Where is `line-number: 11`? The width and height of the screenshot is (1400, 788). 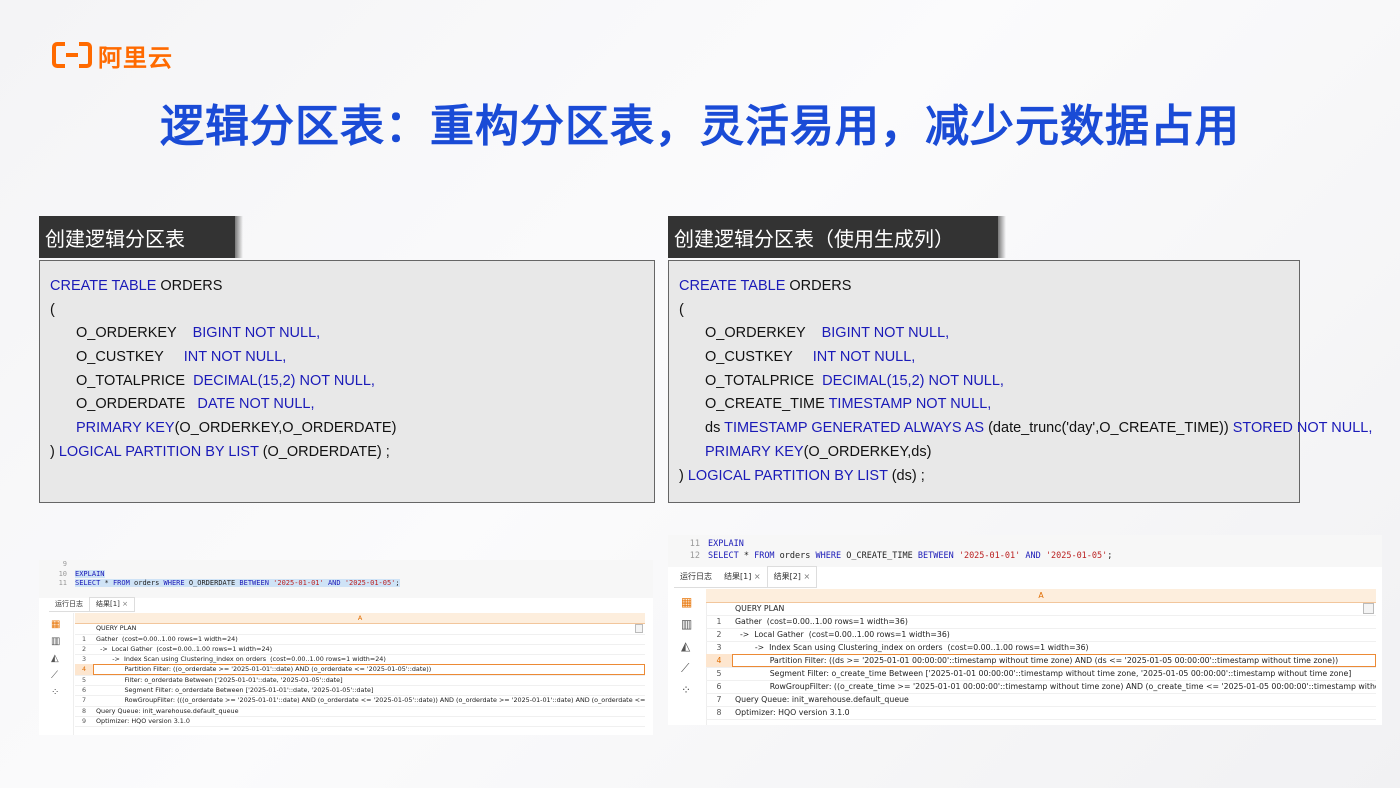 line-number: 11 is located at coordinates (694, 544).